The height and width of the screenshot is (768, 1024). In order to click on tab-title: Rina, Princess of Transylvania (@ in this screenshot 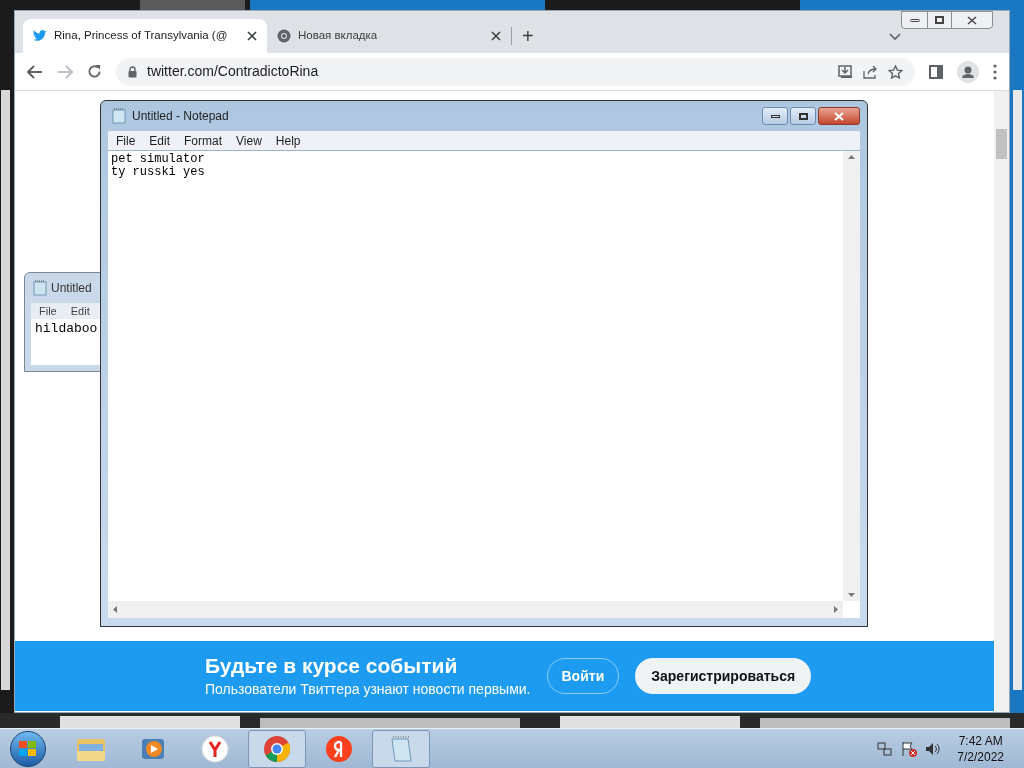, I will do `click(141, 36)`.